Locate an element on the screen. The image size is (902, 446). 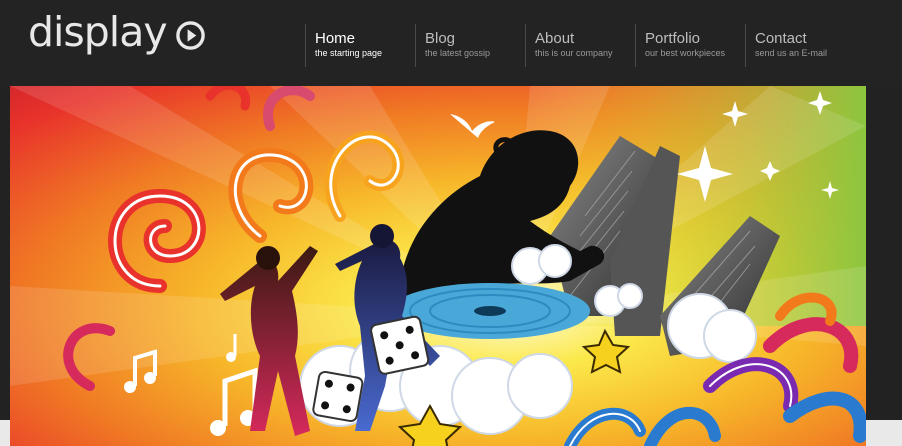
right-gutter is located at coordinates (884, 253).